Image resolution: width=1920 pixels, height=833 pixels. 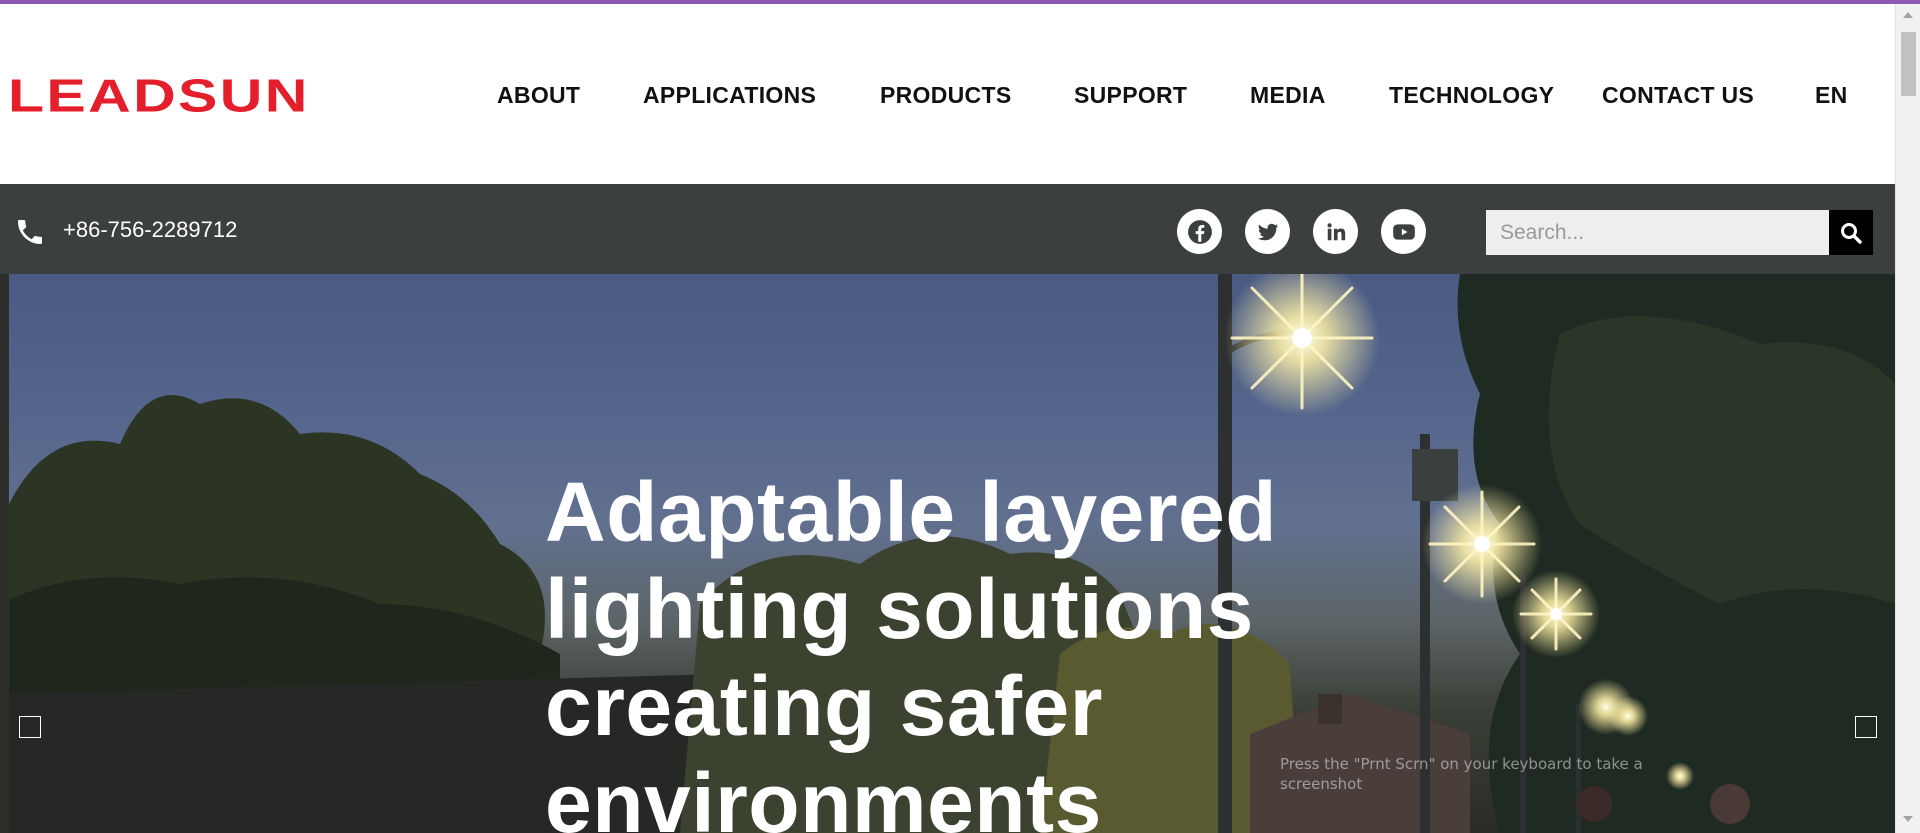 I want to click on nav-item-technology: TECHNOLOGY, so click(x=1471, y=95).